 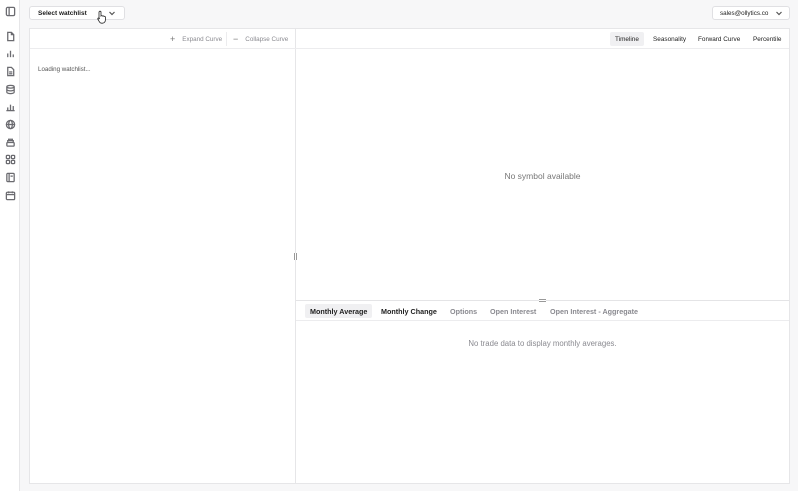 I want to click on select-watchlist-dropdown: Select watchlist, so click(x=77, y=13).